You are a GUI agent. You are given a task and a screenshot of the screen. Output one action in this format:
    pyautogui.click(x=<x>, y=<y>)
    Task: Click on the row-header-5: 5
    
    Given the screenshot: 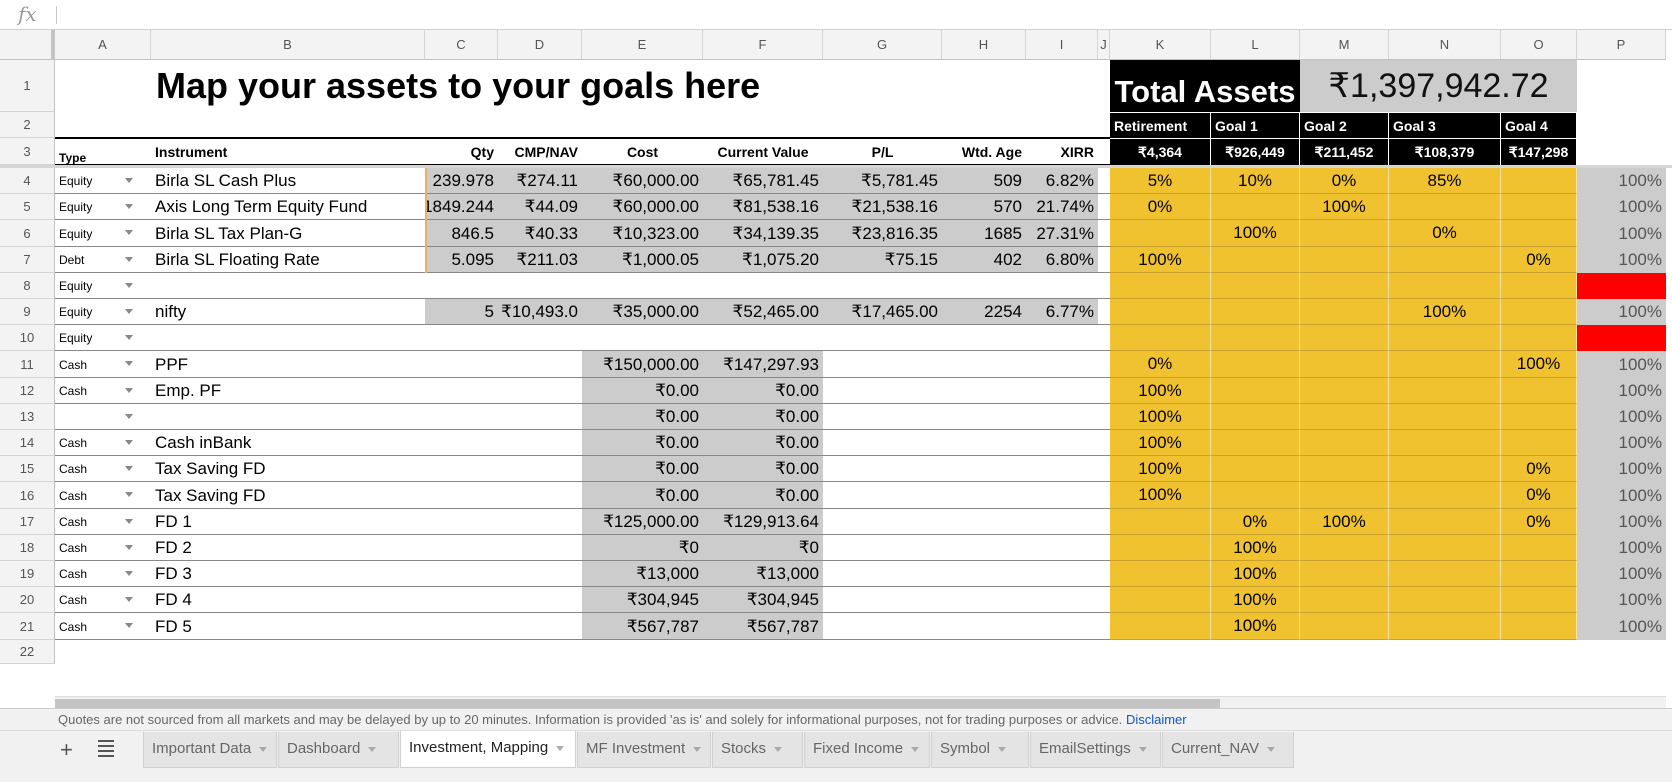 What is the action you would take?
    pyautogui.click(x=27, y=207)
    